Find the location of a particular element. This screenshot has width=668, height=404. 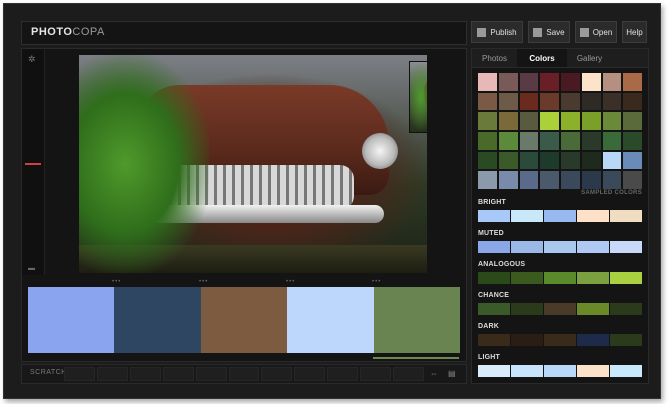

tab-gallery: Gallery is located at coordinates (589, 58).